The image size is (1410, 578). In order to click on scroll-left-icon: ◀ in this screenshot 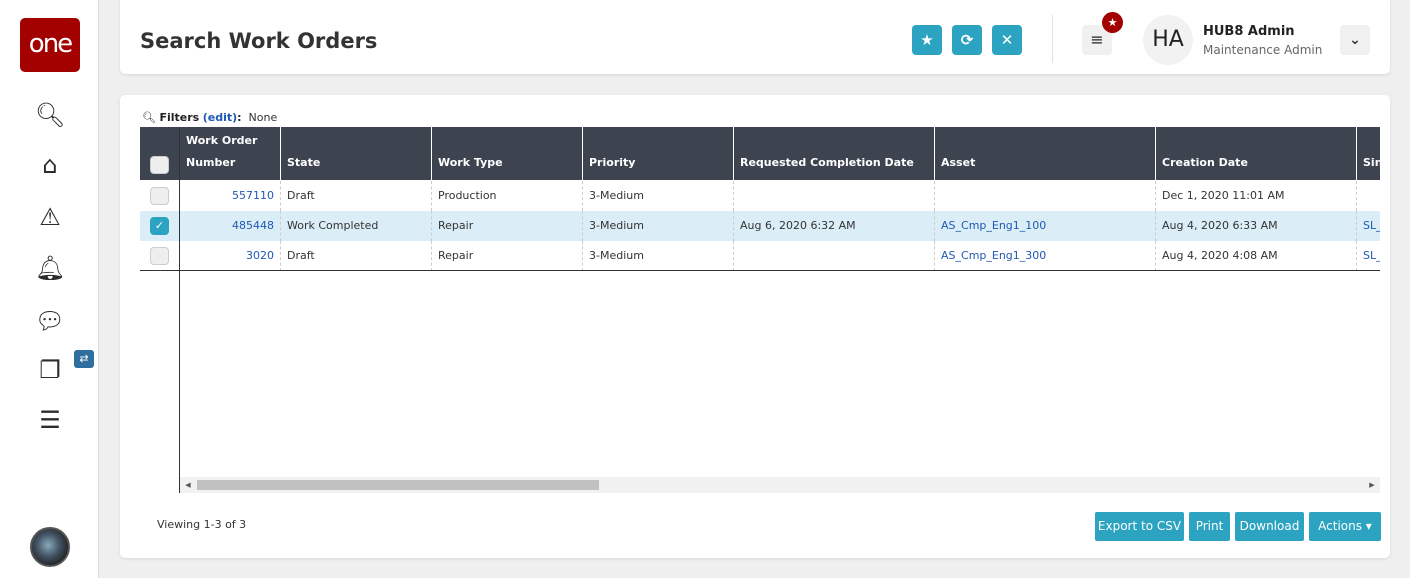, I will do `click(188, 485)`.